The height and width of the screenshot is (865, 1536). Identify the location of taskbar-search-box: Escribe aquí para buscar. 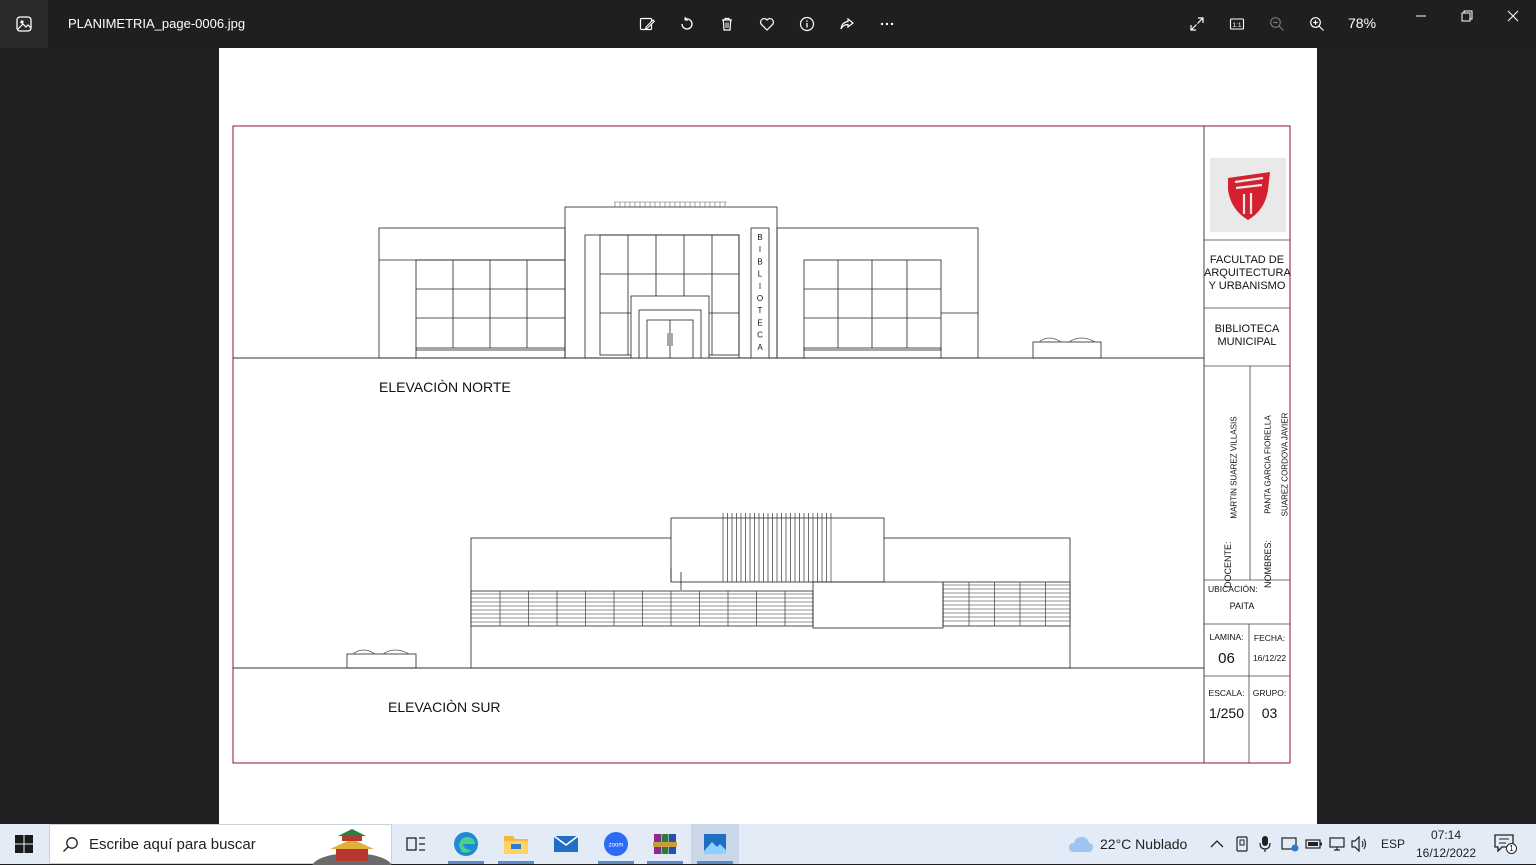
(220, 844).